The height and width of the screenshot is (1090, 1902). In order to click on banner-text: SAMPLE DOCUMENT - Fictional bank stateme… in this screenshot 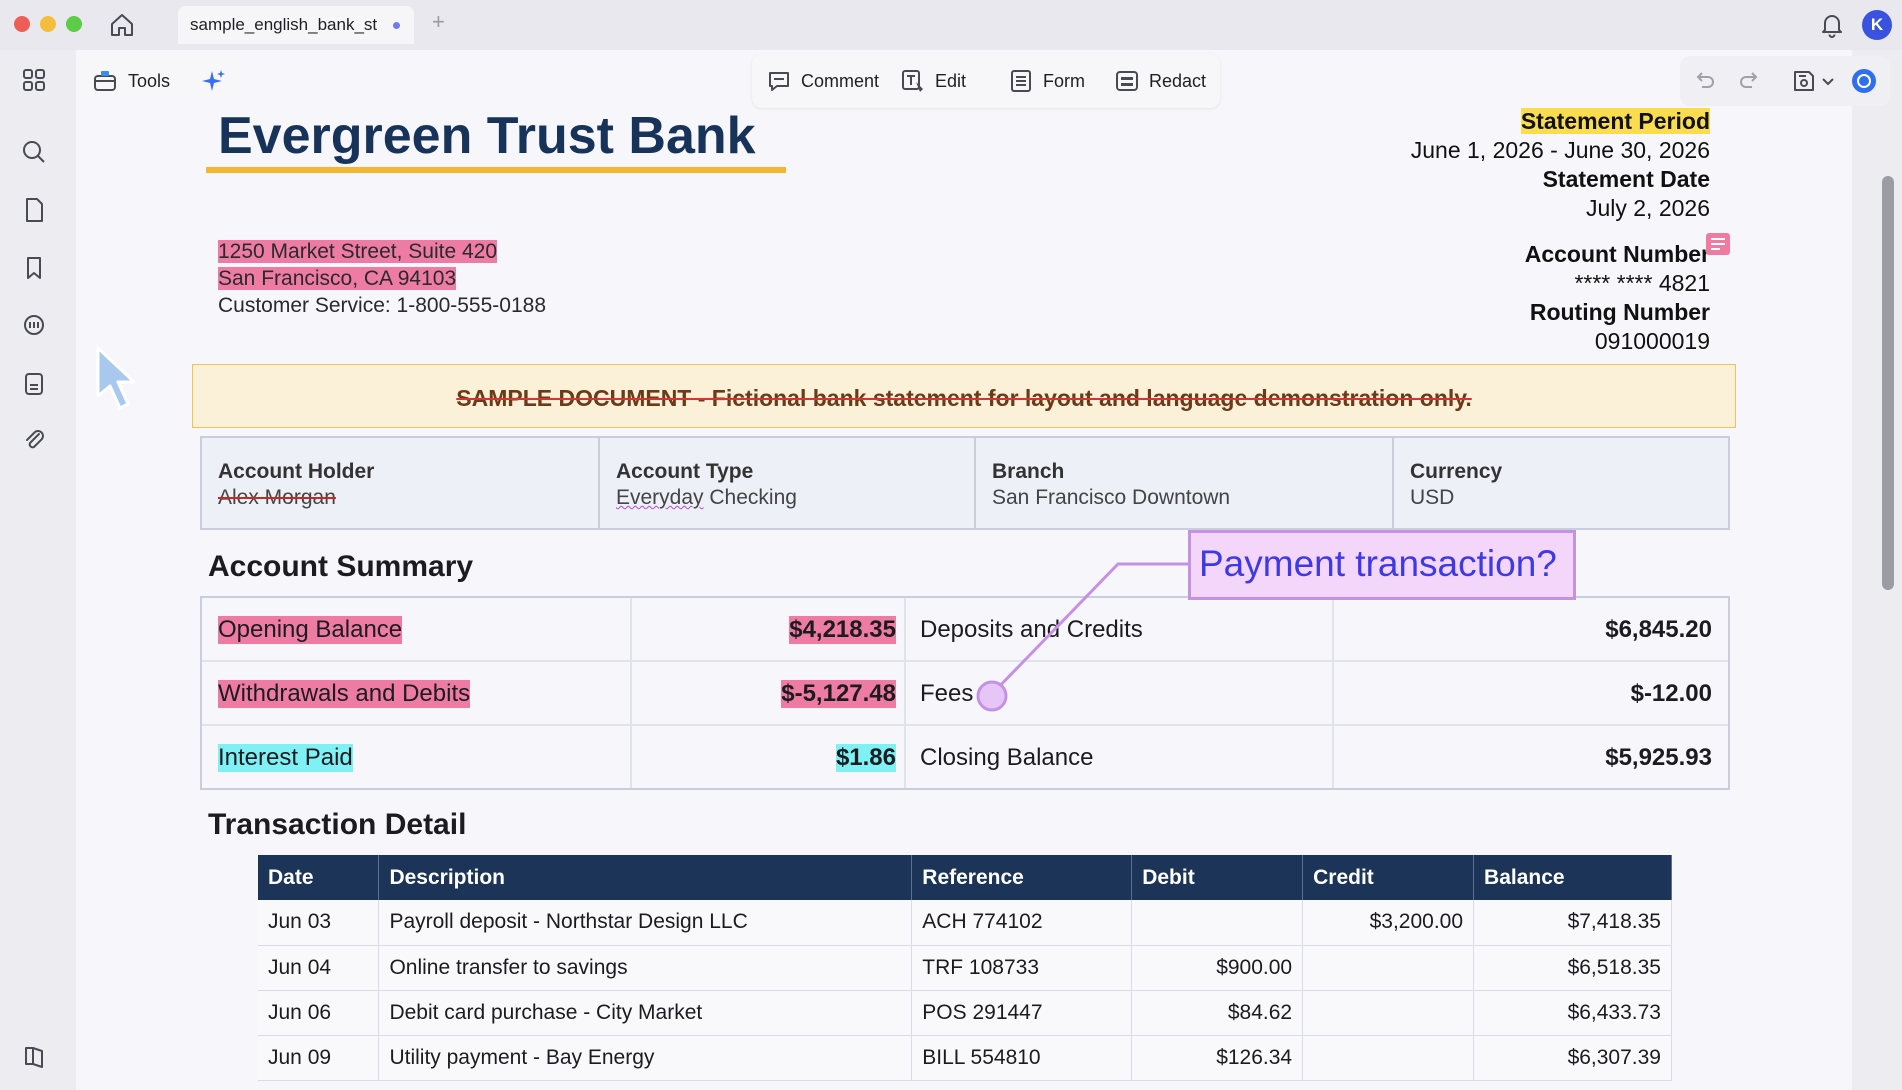, I will do `click(964, 398)`.